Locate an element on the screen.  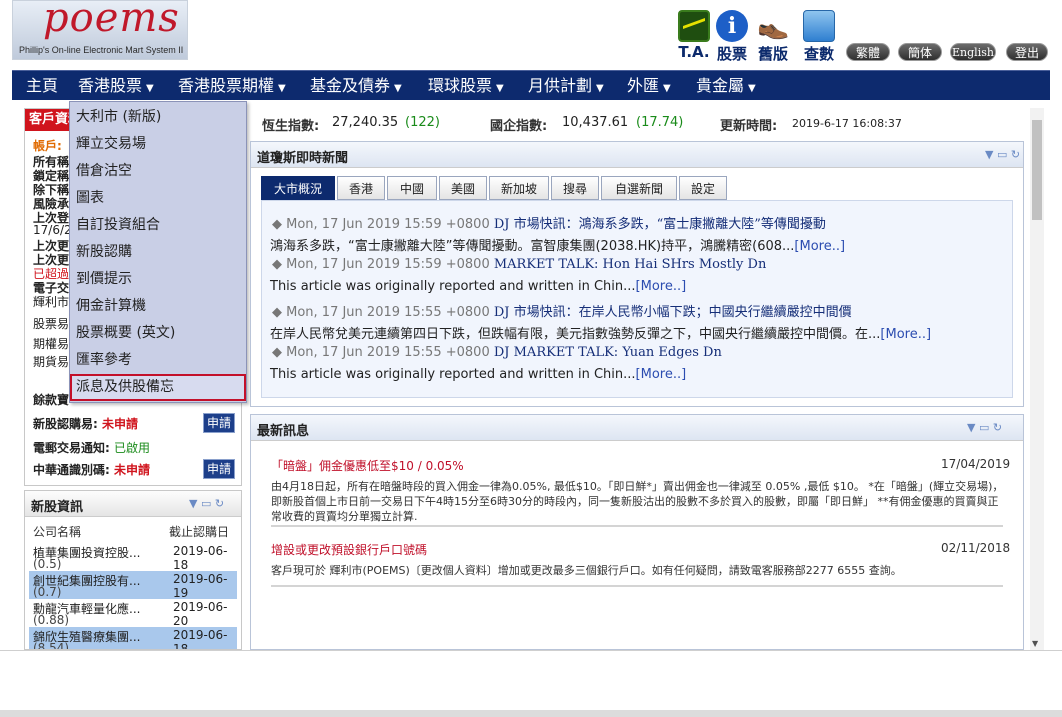
tab-settings: 設定 is located at coordinates (703, 188).